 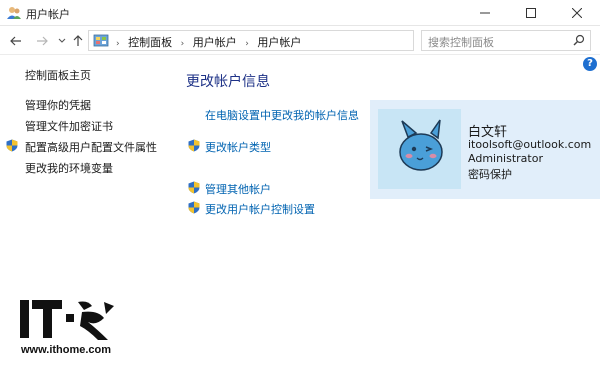 I want to click on recent-locations-button, so click(x=62, y=41).